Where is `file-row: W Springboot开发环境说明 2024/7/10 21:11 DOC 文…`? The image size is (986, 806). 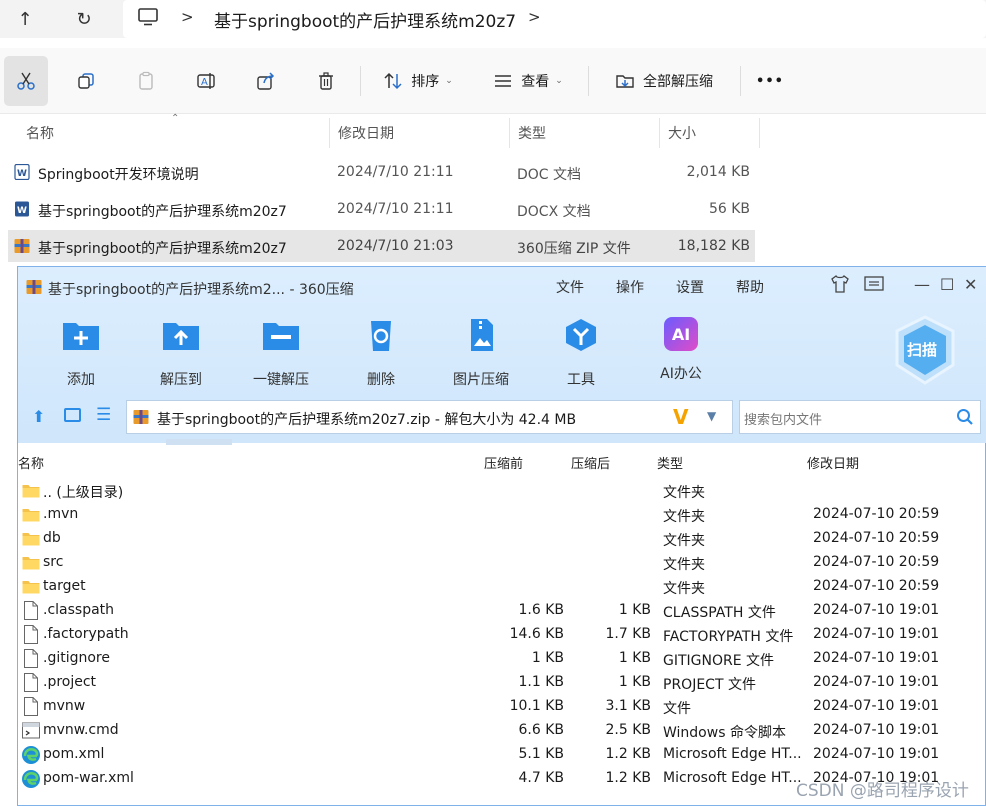
file-row: W Springboot开发环境说明 2024/7/10 21:11 DOC 文… is located at coordinates (381, 172).